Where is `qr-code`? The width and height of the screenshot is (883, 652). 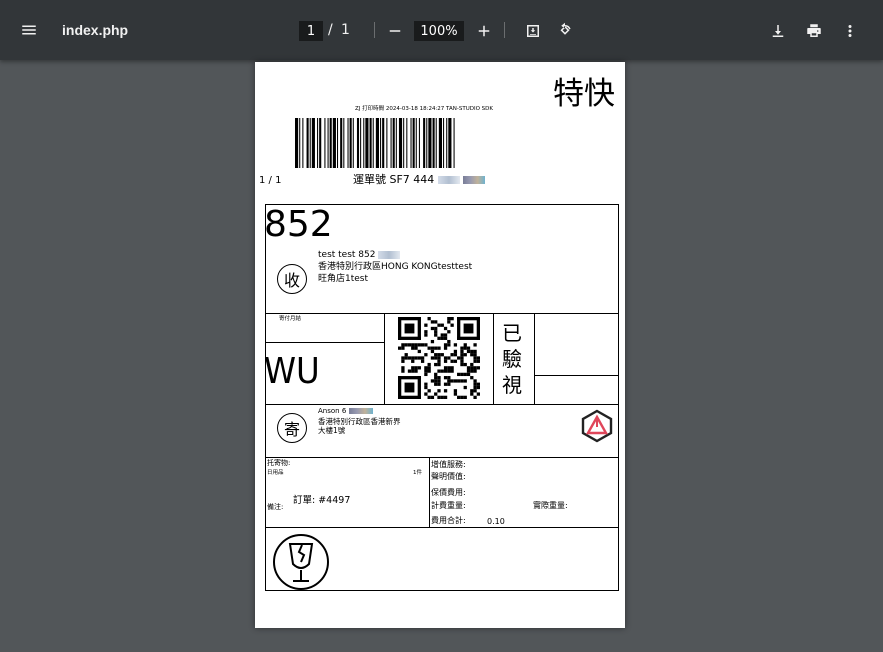
qr-code is located at coordinates (439, 358).